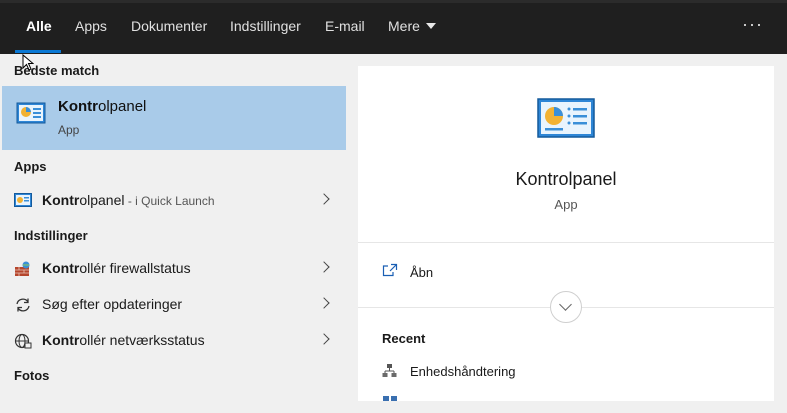  Describe the element at coordinates (51, 235) in the screenshot. I see `section-header-settings: Indstillinger` at that location.